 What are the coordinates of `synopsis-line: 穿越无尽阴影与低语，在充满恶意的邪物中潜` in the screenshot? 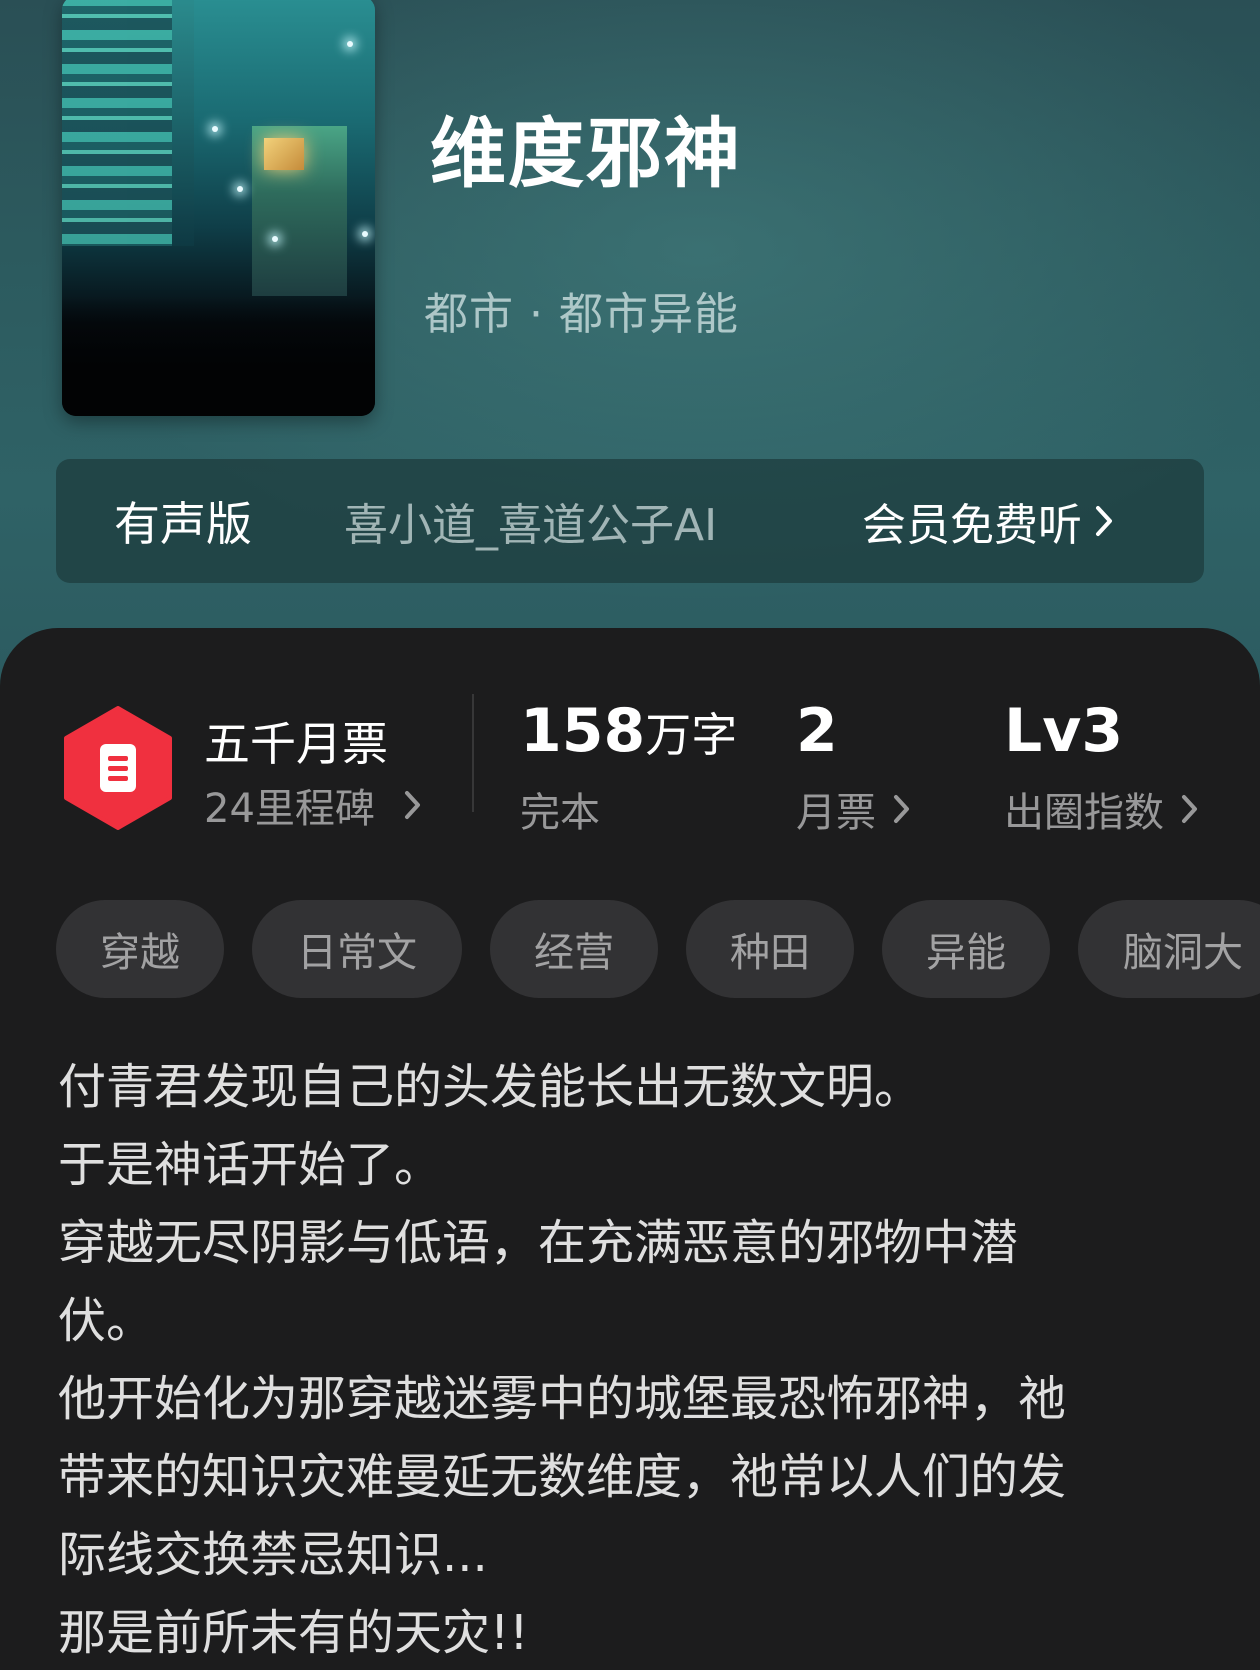 It's located at (538, 1243).